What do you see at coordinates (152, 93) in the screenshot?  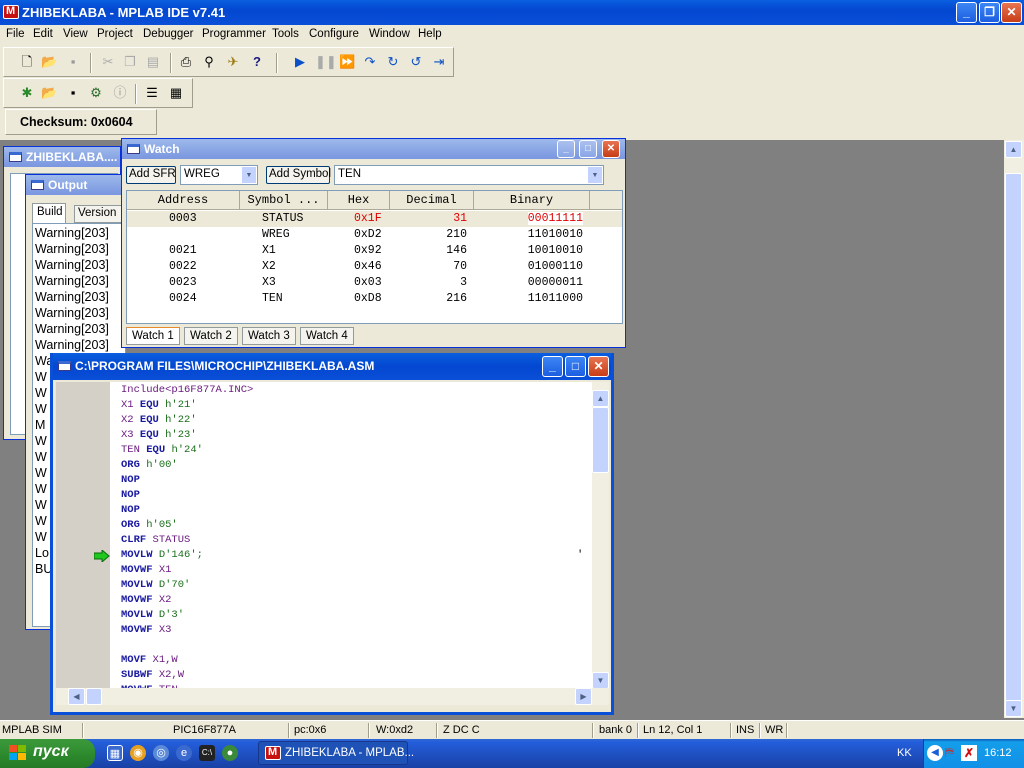 I see `layers-icon: ☰` at bounding box center [152, 93].